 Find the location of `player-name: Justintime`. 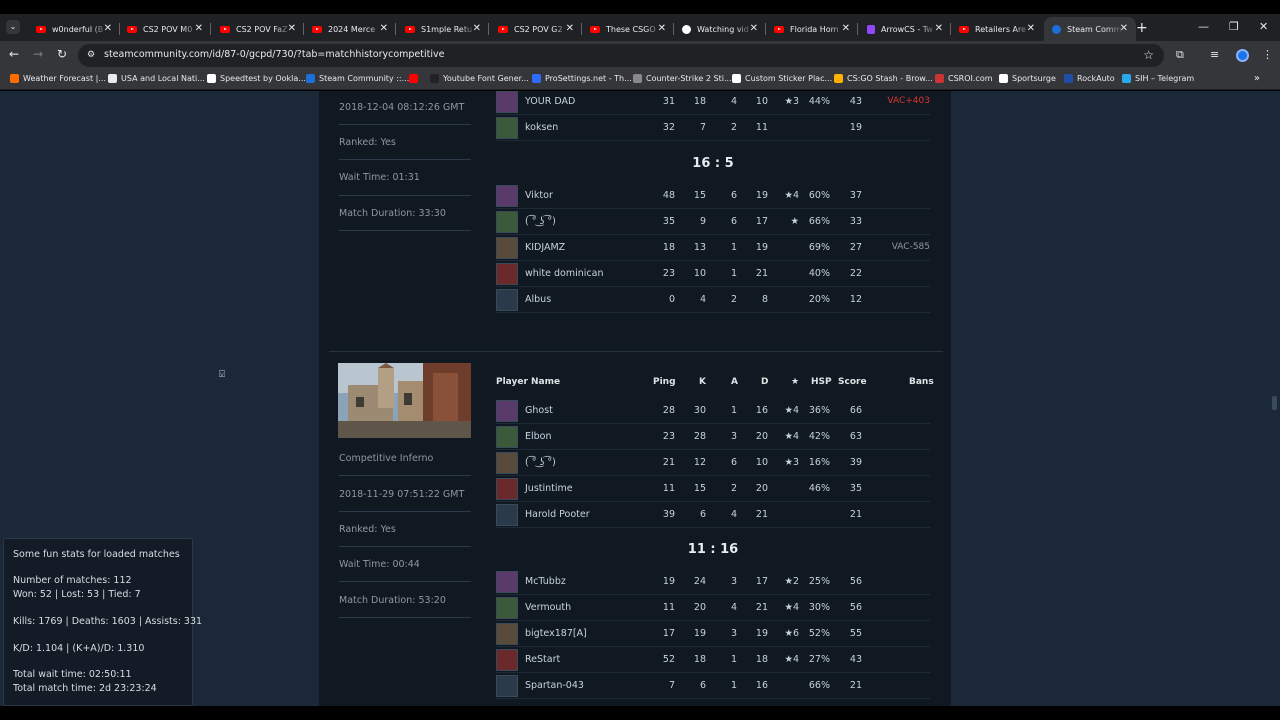

player-name: Justintime is located at coordinates (549, 488).